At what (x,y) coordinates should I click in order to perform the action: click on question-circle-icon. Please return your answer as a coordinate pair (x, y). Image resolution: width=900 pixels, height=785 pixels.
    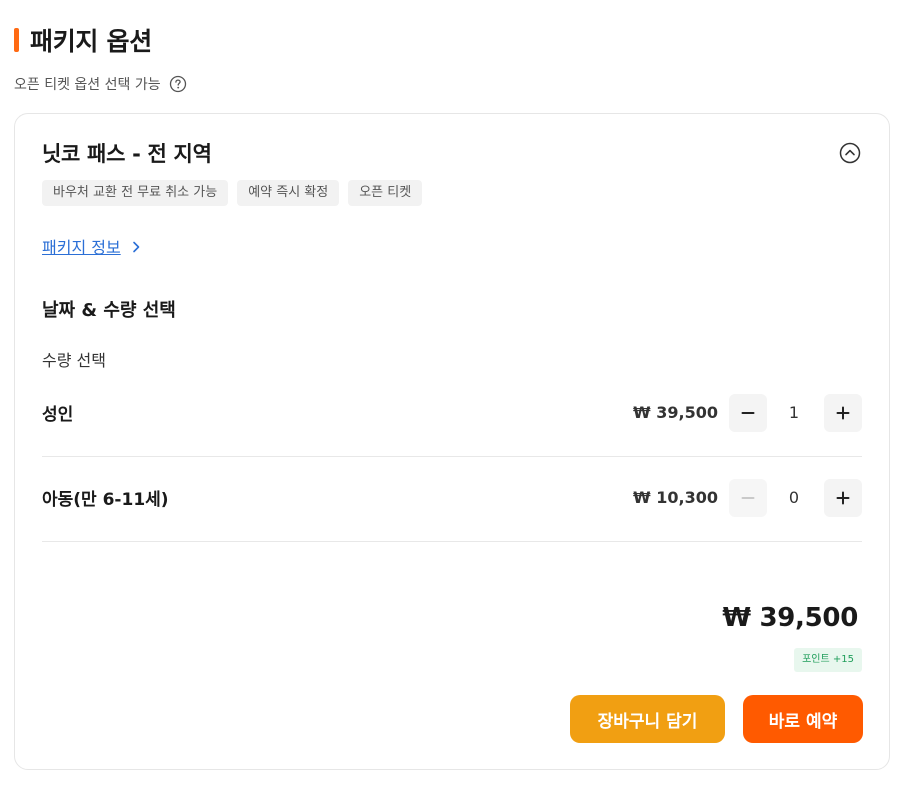
    Looking at the image, I should click on (178, 84).